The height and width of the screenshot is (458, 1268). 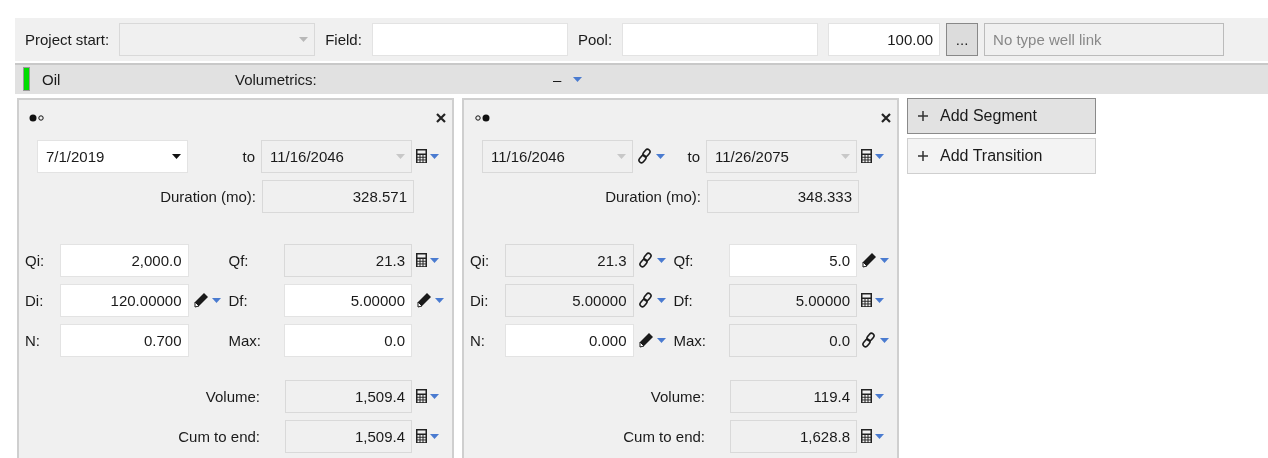 I want to click on dropdown-arrow-icon, so click(x=176, y=156).